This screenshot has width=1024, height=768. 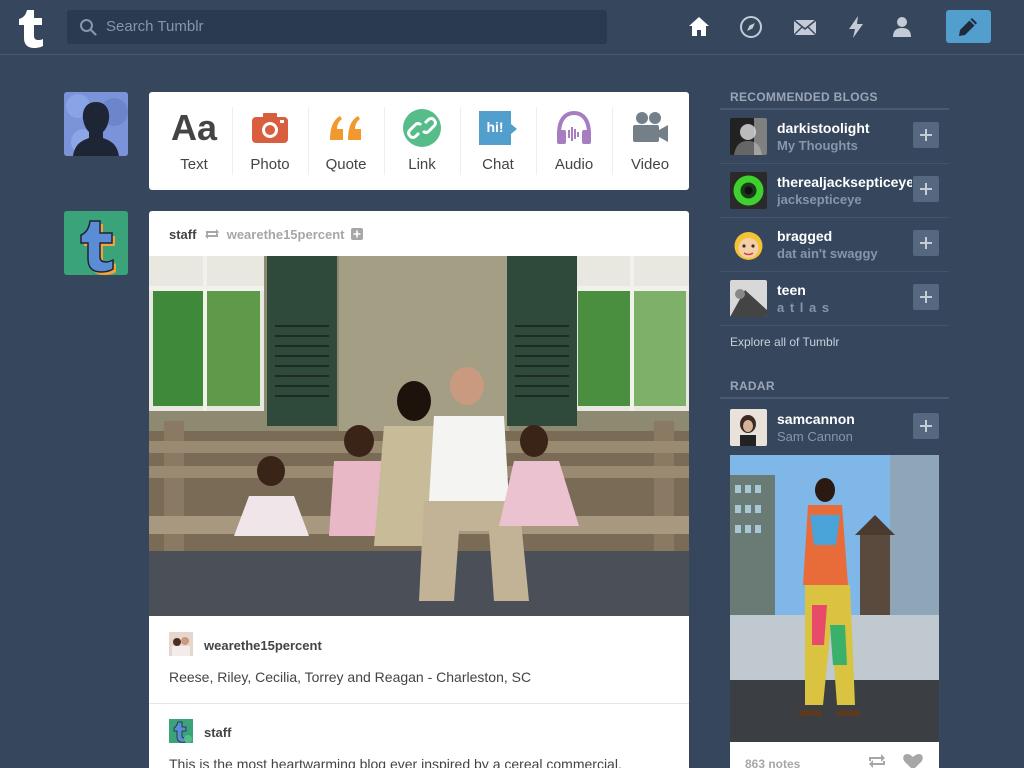 I want to click on compose-post-button, so click(x=968, y=26).